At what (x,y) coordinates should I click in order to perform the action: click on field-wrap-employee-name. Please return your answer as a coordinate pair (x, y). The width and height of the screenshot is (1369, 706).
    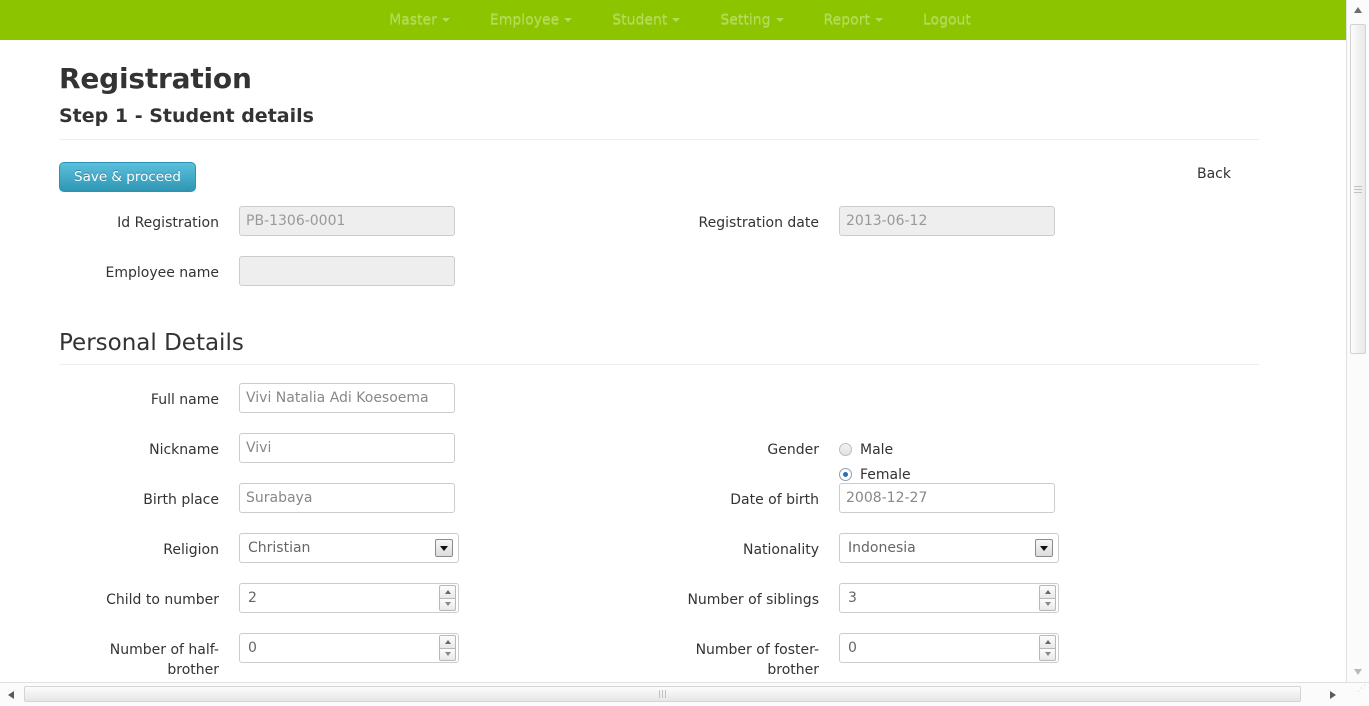
    Looking at the image, I should click on (347, 271).